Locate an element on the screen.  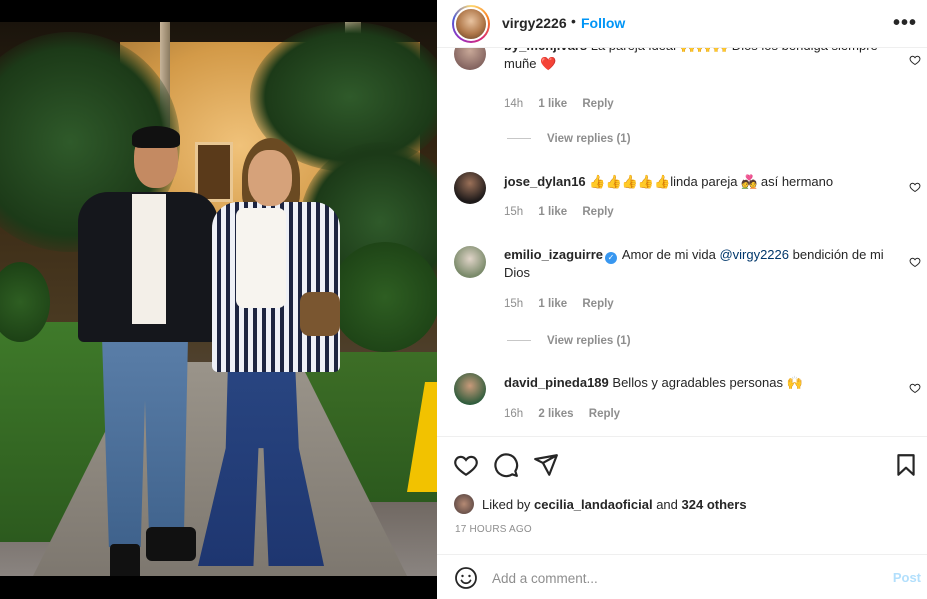
commenter-username: emilio_izaguirre is located at coordinates (553, 254).